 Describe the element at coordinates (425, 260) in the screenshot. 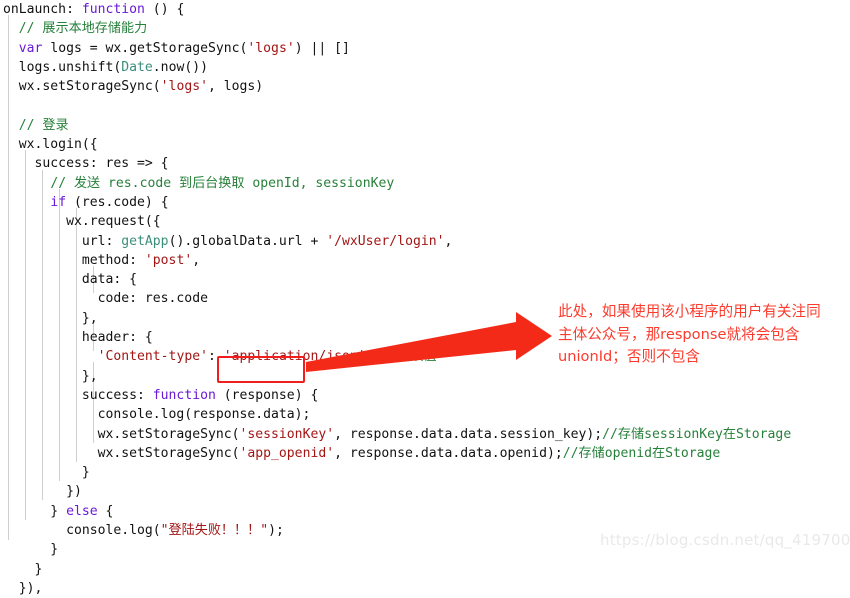

I see `code-line: method: 'post',` at that location.